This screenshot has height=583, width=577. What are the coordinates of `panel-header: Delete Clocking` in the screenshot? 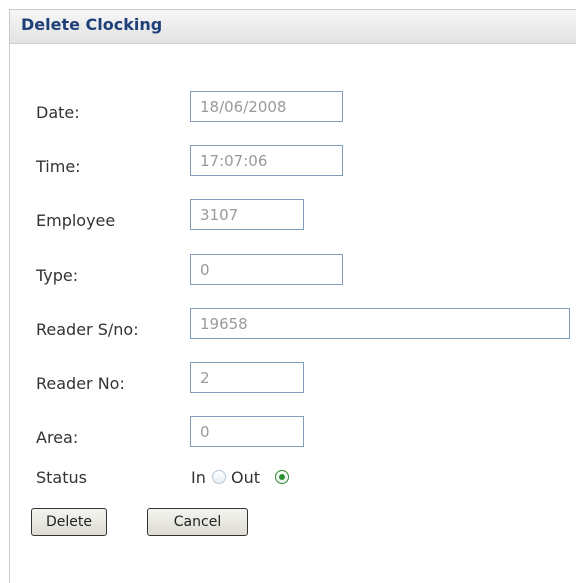 It's located at (293, 27).